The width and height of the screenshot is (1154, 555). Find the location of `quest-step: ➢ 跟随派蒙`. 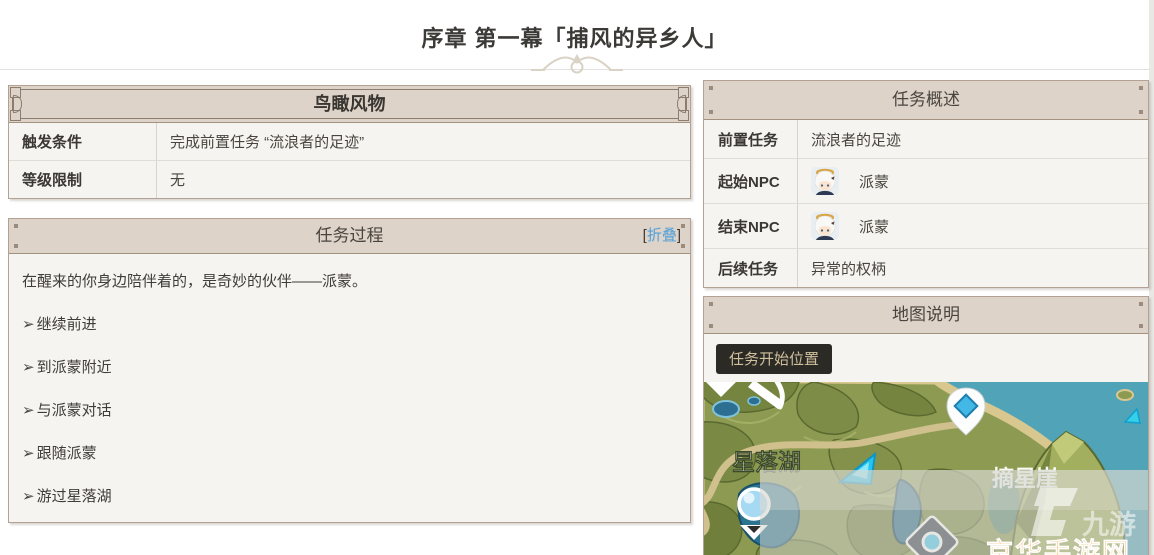

quest-step: ➢ 跟随派蒙 is located at coordinates (349, 452).